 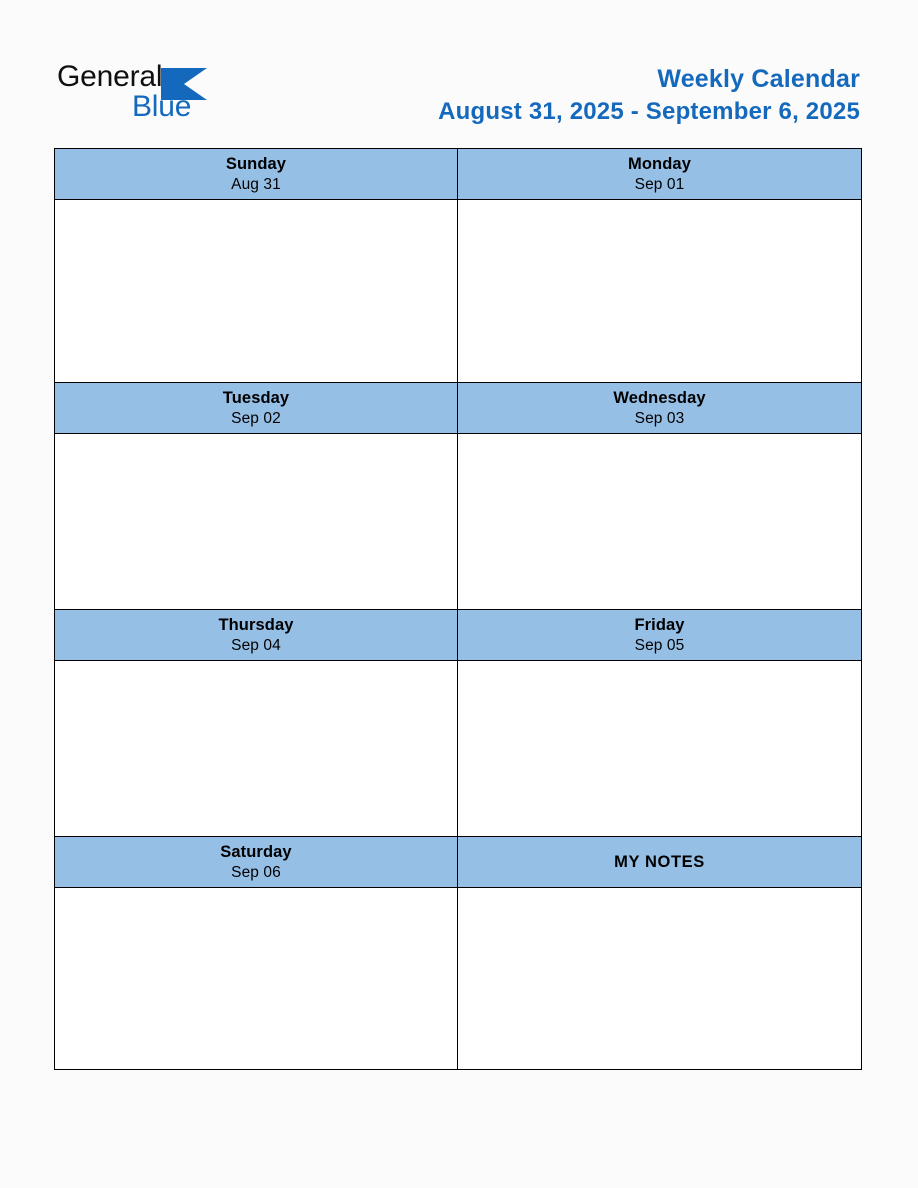 I want to click on day-cell-tuesday, so click(x=256, y=521).